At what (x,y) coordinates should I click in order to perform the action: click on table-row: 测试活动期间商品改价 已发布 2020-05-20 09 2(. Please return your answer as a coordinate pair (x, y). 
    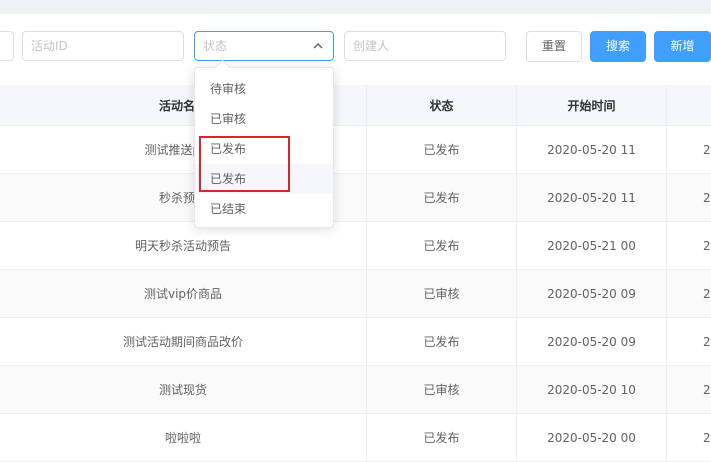
    Looking at the image, I should click on (355, 342).